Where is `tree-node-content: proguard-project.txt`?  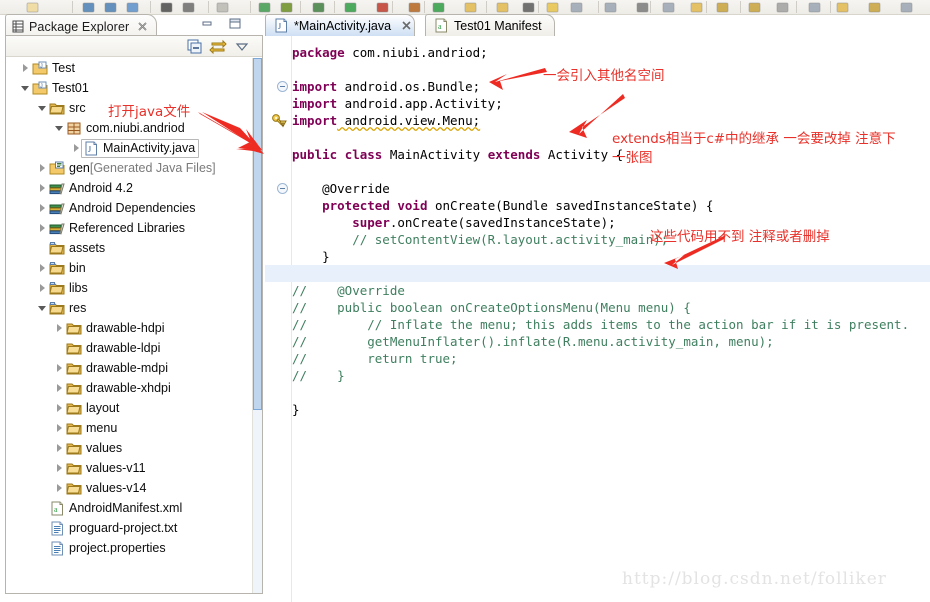 tree-node-content: proguard-project.txt is located at coordinates (113, 528).